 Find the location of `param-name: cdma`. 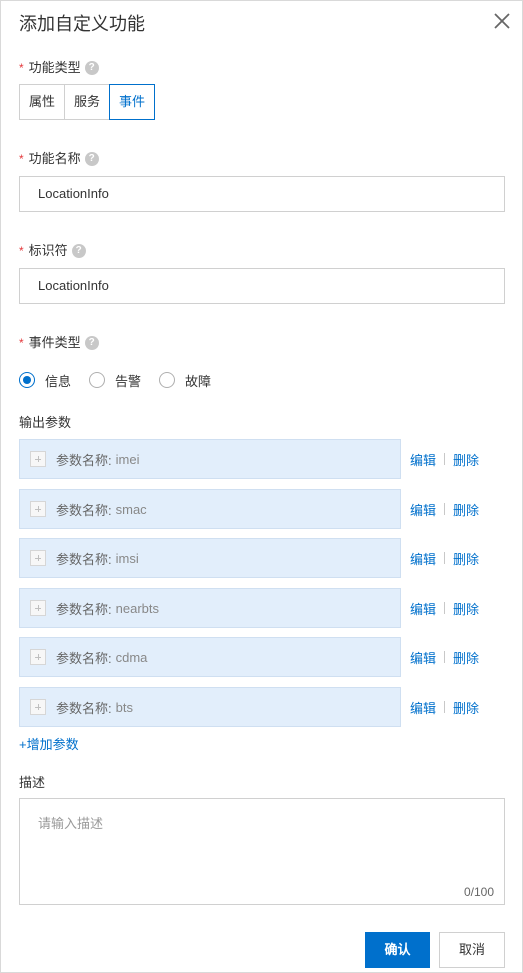

param-name: cdma is located at coordinates (131, 657).